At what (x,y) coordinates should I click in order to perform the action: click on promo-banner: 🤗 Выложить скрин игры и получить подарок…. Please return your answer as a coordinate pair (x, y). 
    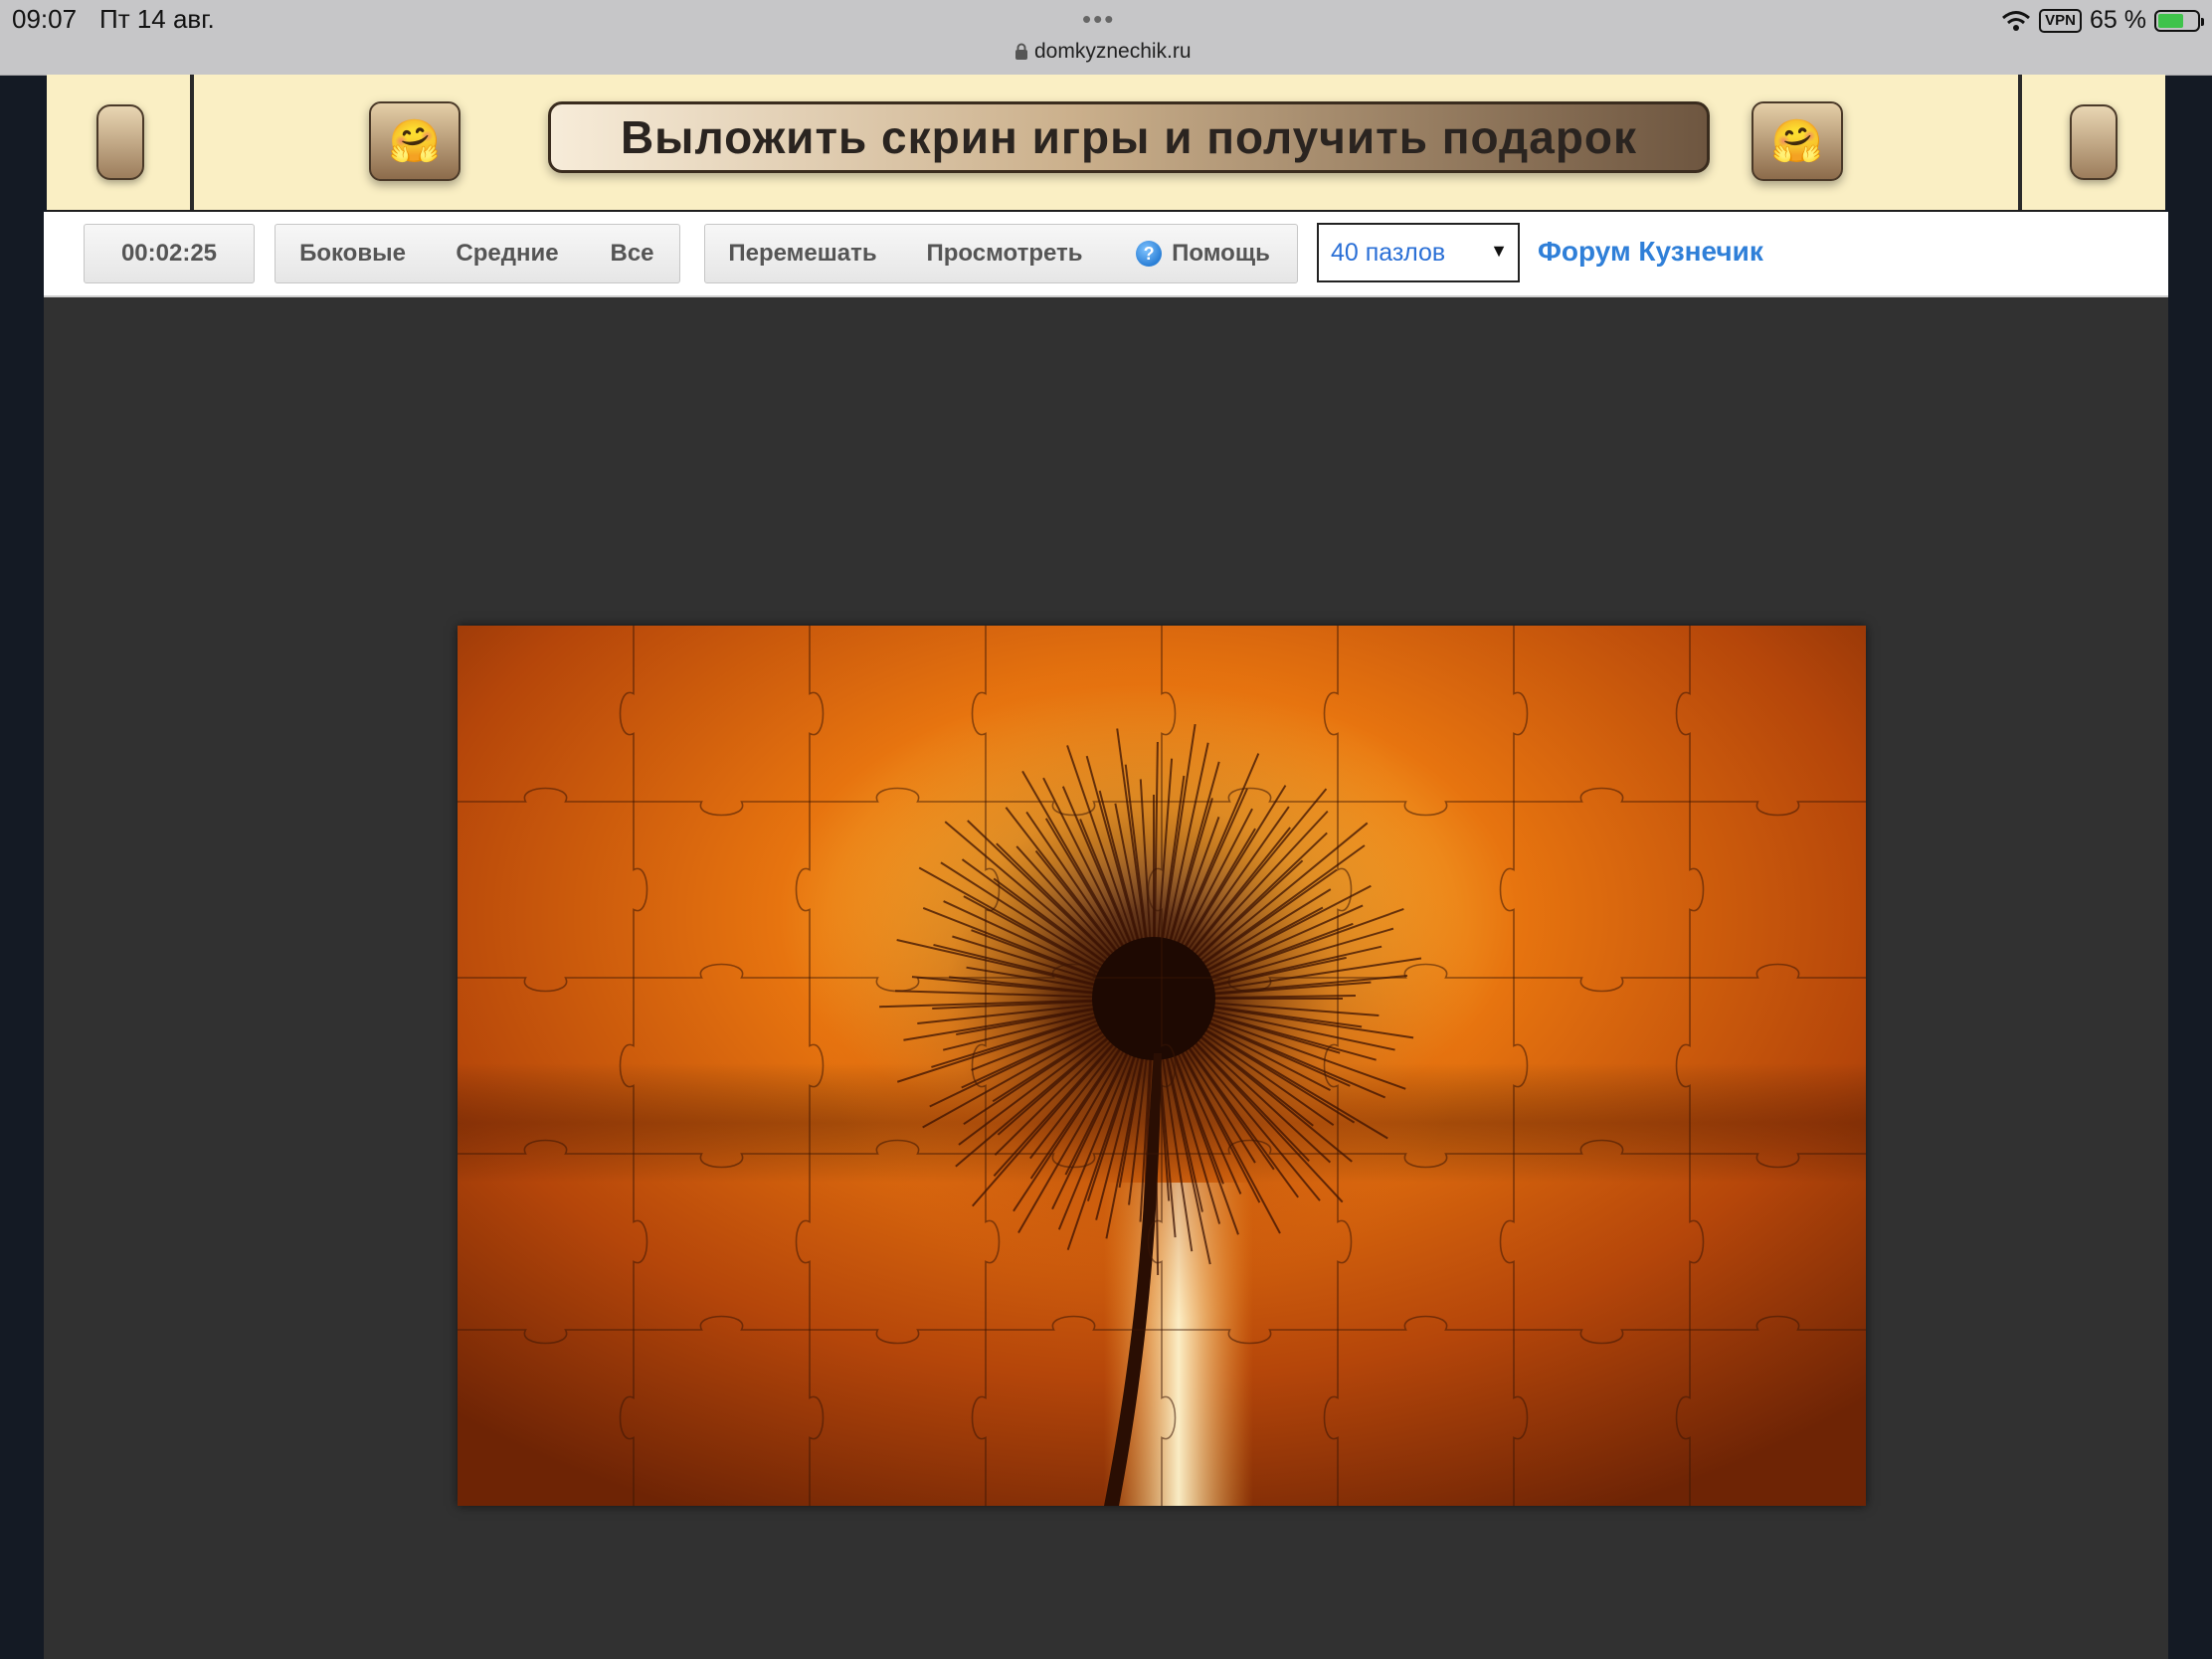
    Looking at the image, I should click on (1106, 144).